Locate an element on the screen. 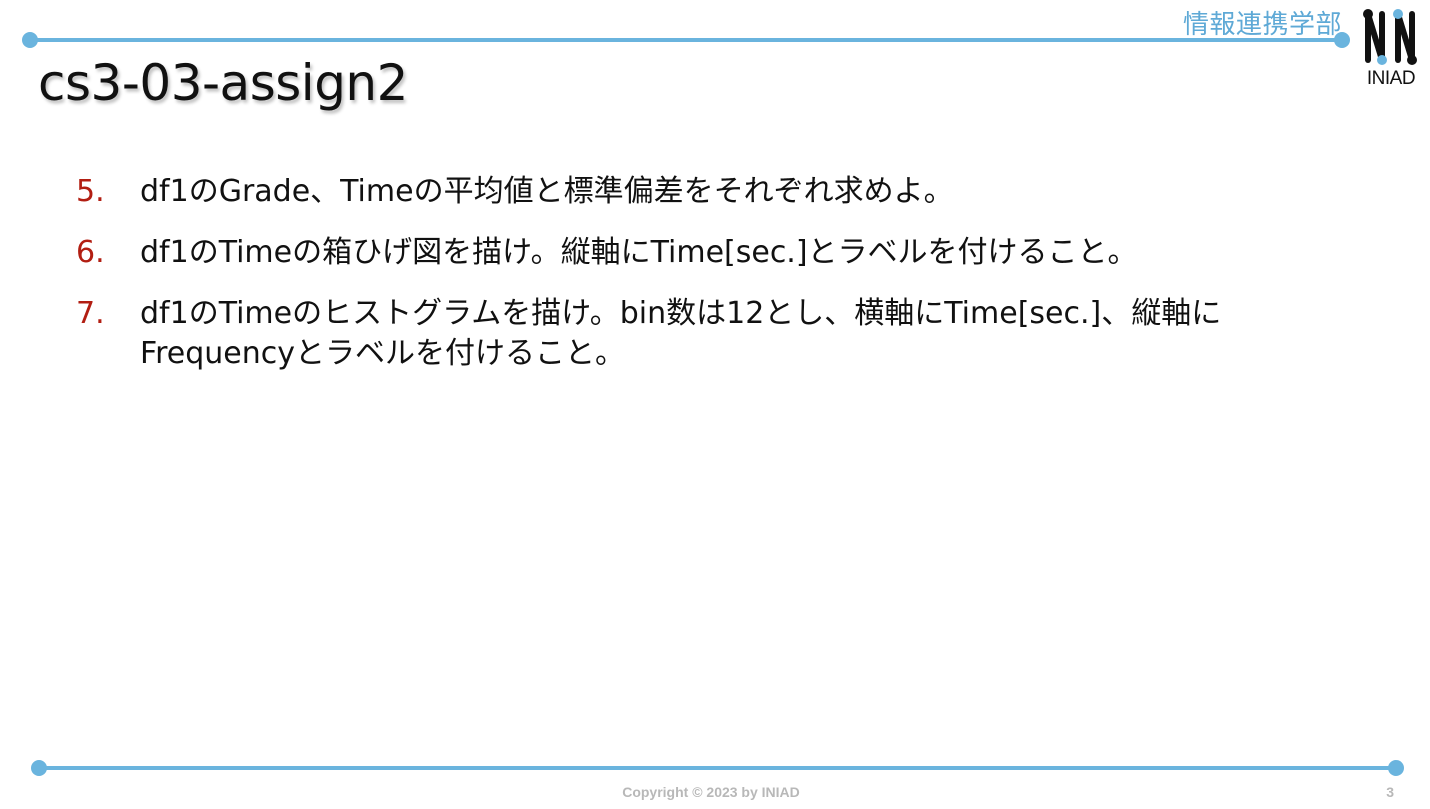  bottom-divider is located at coordinates (717, 768).